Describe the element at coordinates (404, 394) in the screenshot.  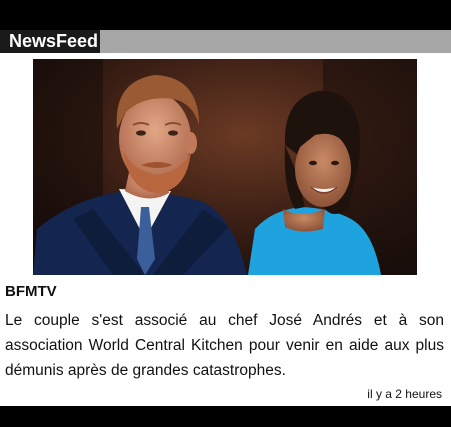
I see `article-timestamp: il y a 2 heures` at that location.